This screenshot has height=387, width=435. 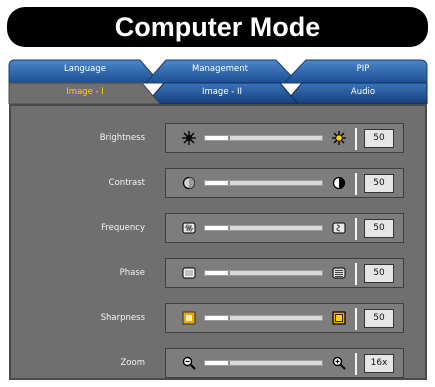 What do you see at coordinates (363, 69) in the screenshot?
I see `tab-pip-label: PIP` at bounding box center [363, 69].